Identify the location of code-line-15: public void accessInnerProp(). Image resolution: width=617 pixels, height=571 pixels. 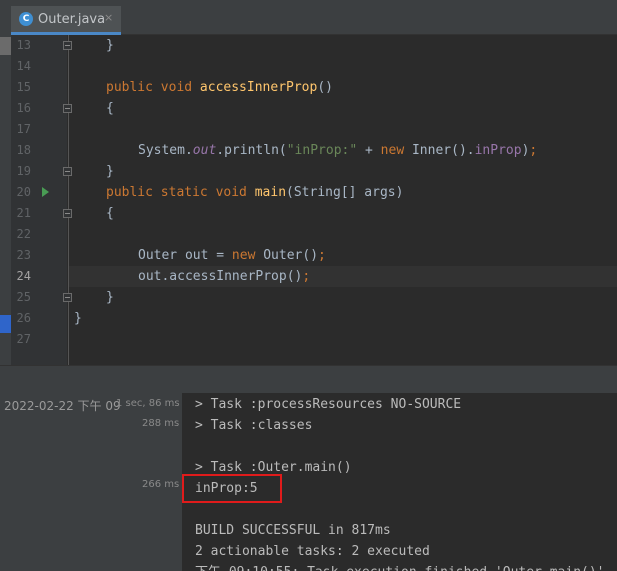
(219, 87).